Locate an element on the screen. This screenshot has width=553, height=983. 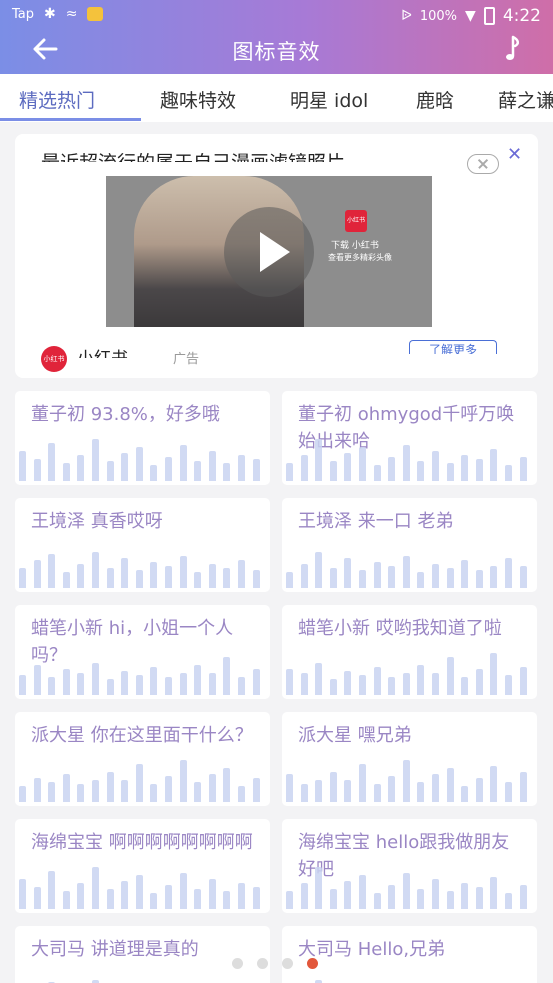
sound-card-label: 大司马 Hello,兄弟 is located at coordinates (372, 949).